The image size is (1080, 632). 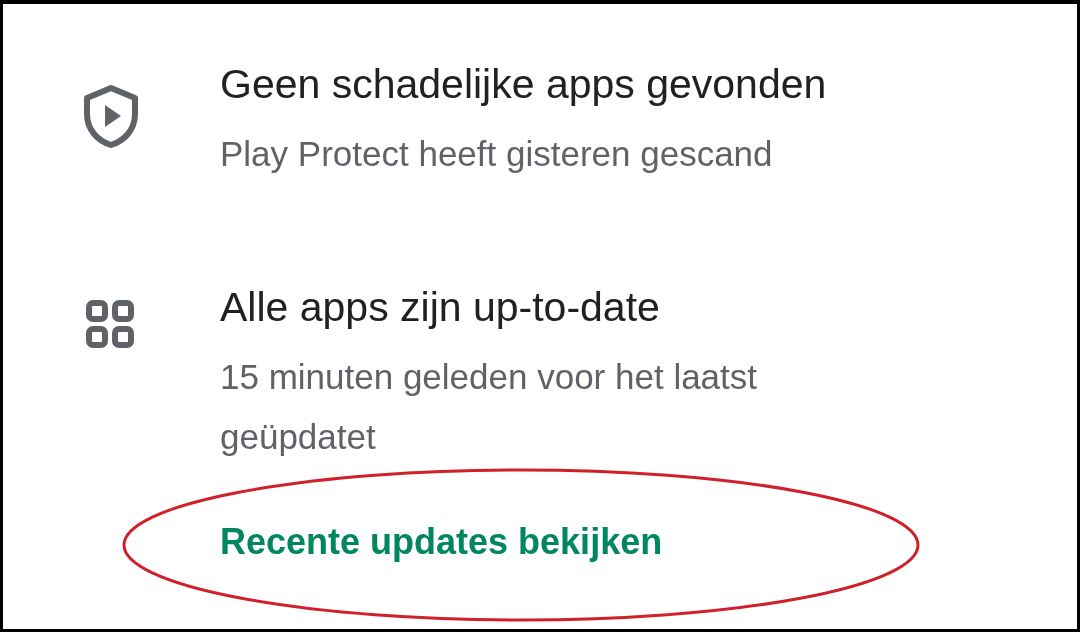 What do you see at coordinates (111, 116) in the screenshot?
I see `shield-play-icon` at bounding box center [111, 116].